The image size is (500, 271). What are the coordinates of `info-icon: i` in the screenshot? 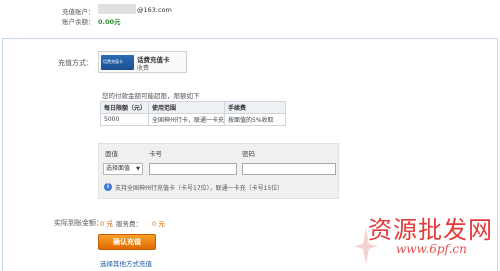 It's located at (108, 187).